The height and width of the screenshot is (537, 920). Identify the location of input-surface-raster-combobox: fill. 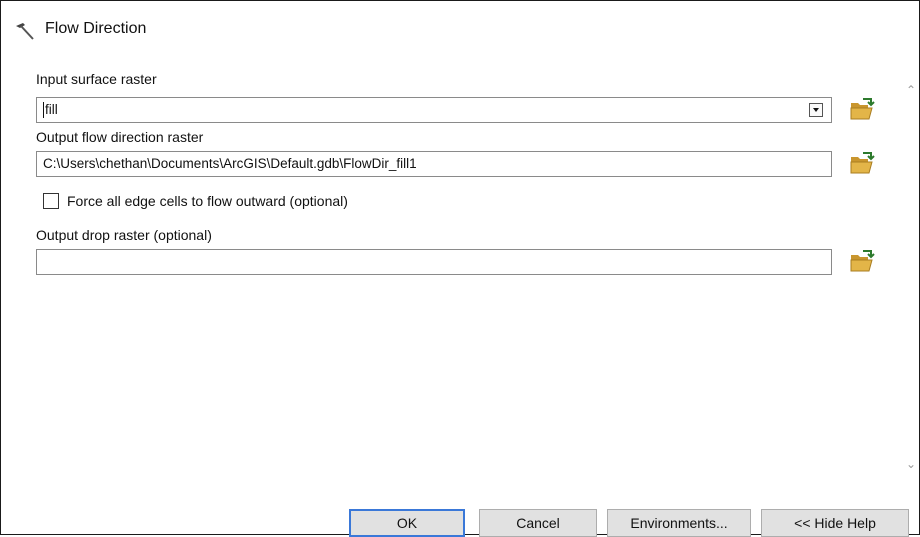
(434, 110).